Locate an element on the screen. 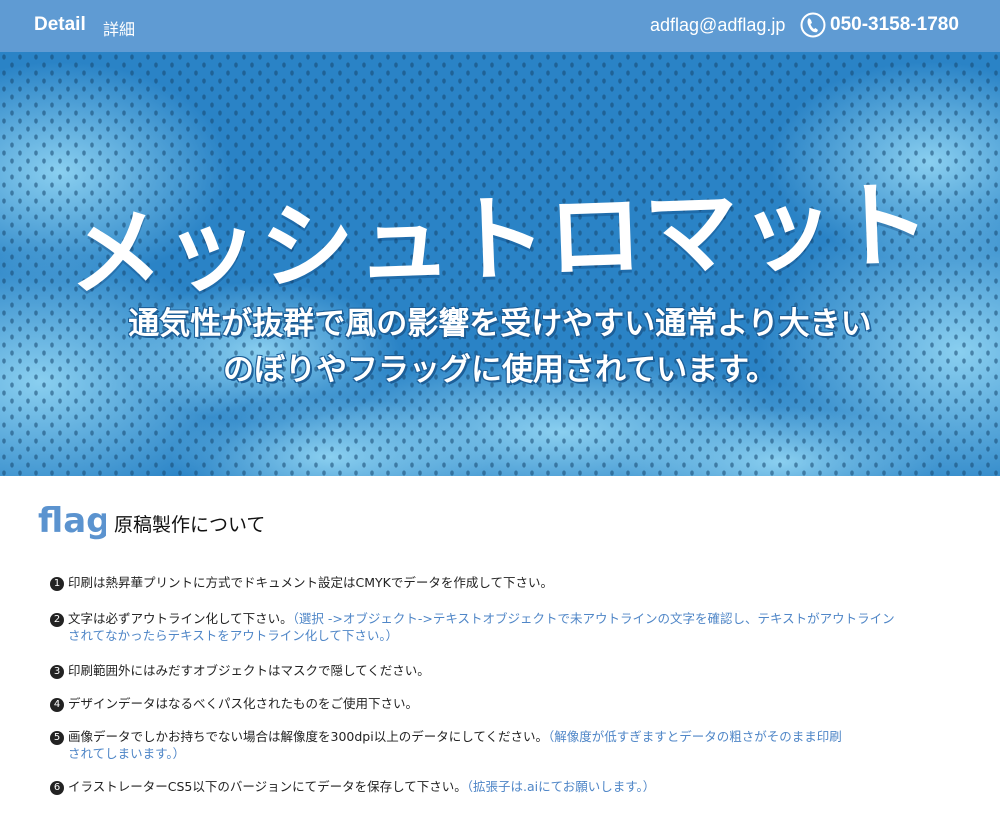 This screenshot has width=1000, height=830. flag-logo: flag is located at coordinates (72, 521).